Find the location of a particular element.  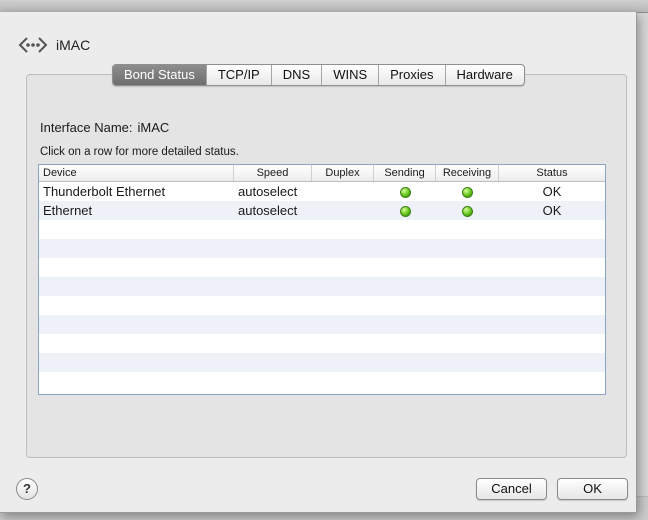

table-row: Thunderbolt Ethernet autoselect OK is located at coordinates (322, 191).